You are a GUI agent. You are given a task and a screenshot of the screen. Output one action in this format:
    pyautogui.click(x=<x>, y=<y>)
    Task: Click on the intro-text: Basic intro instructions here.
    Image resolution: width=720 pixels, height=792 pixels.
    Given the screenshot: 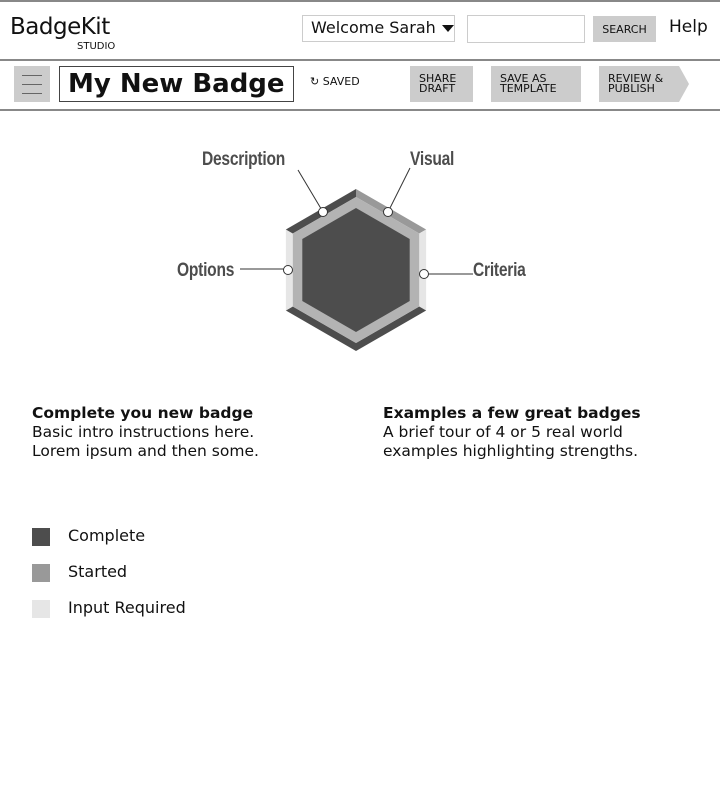 What is the action you would take?
    pyautogui.click(x=143, y=432)
    